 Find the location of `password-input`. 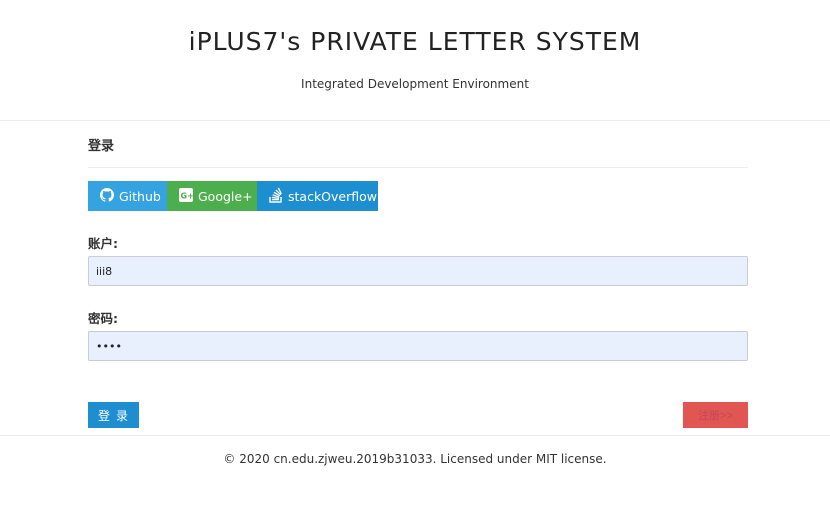

password-input is located at coordinates (418, 346).